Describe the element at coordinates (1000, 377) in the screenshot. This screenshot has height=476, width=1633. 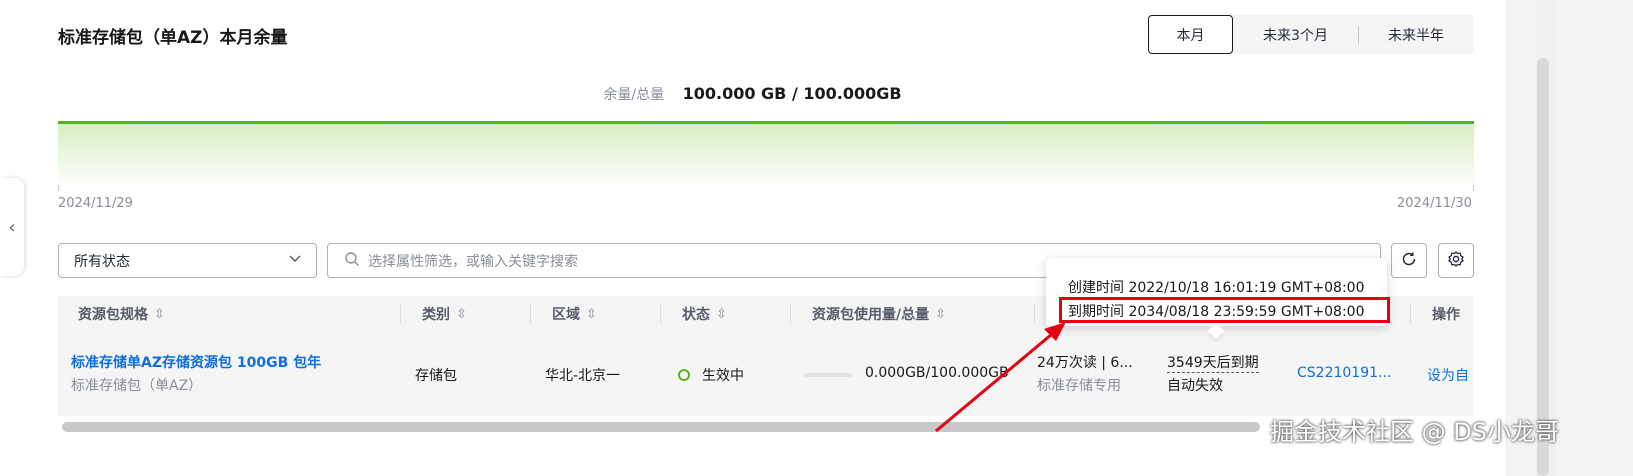
I see `annotation-arrow` at that location.